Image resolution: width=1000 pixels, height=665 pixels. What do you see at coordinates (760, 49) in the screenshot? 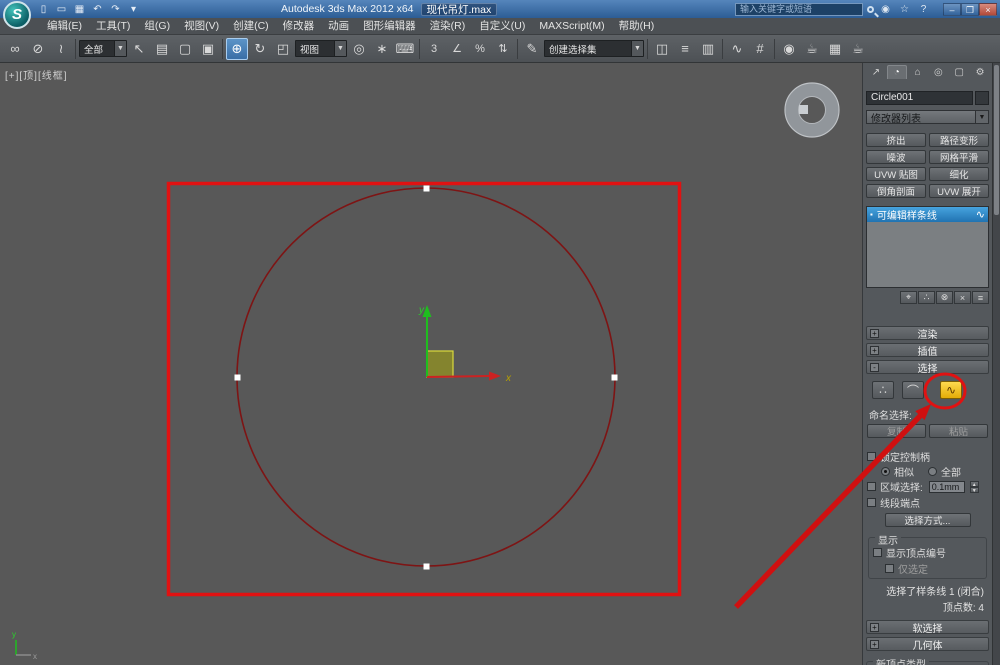
I see `schematic-view-icon: #` at bounding box center [760, 49].